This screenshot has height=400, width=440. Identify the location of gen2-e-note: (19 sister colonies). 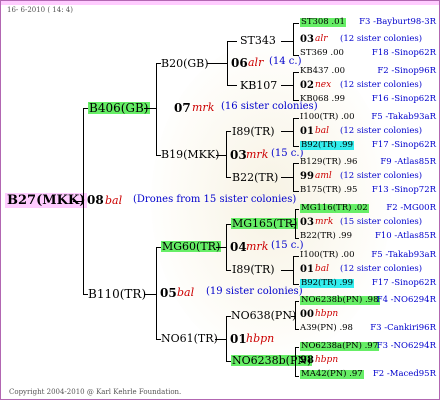
(254, 291).